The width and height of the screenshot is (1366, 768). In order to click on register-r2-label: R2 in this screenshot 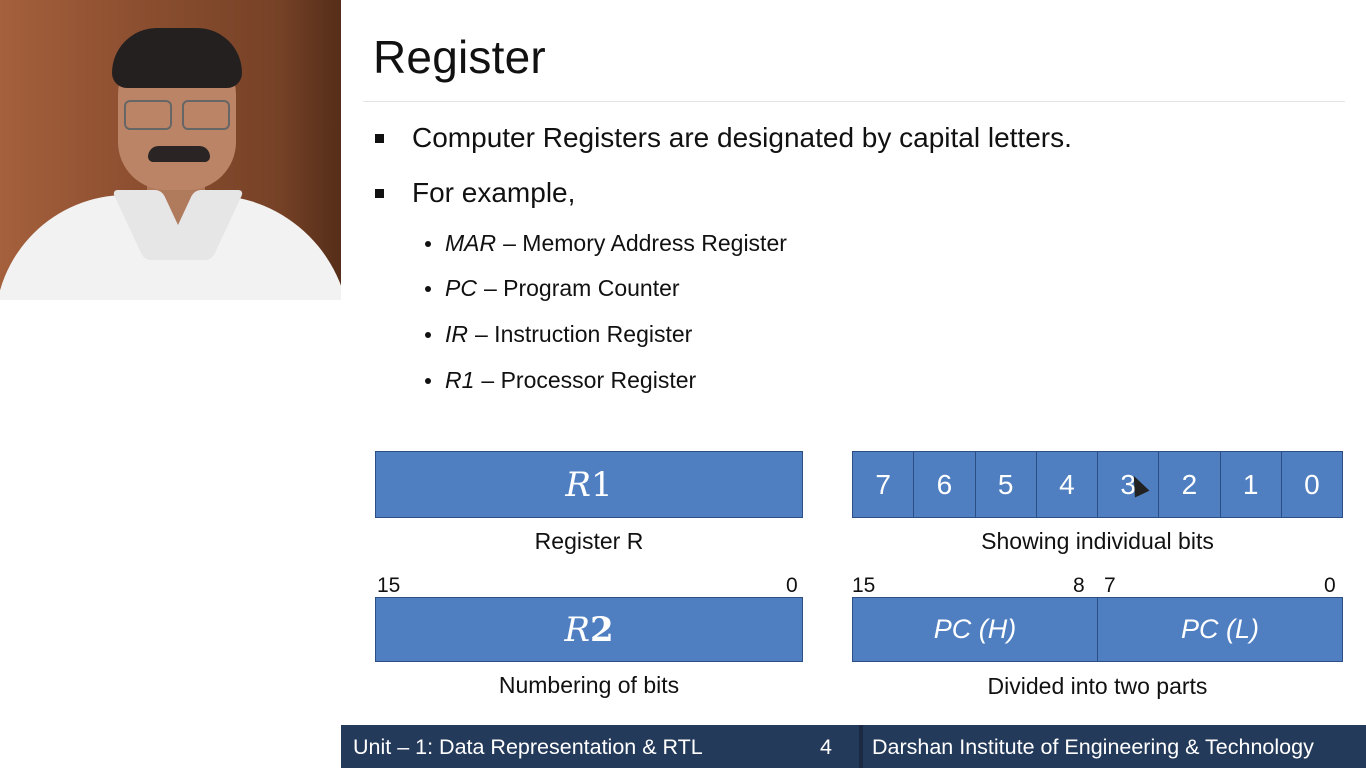, I will do `click(589, 629)`.